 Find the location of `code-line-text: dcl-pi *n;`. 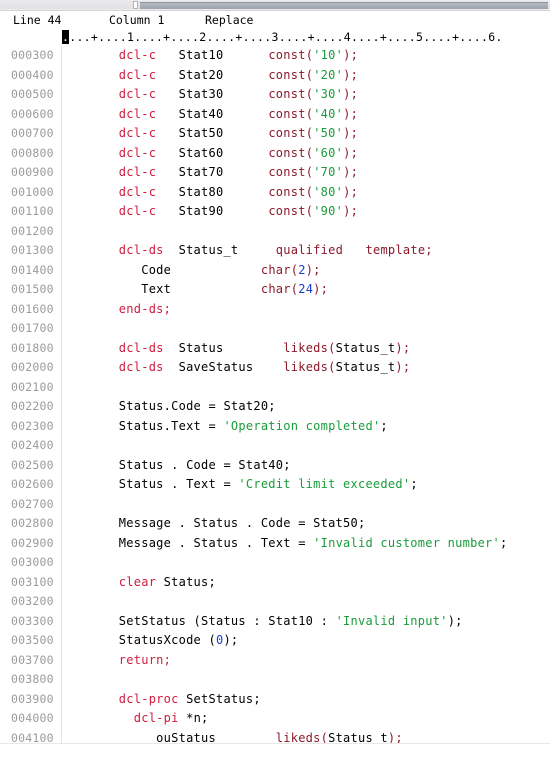

code-line-text: dcl-pi *n; is located at coordinates (300, 719).